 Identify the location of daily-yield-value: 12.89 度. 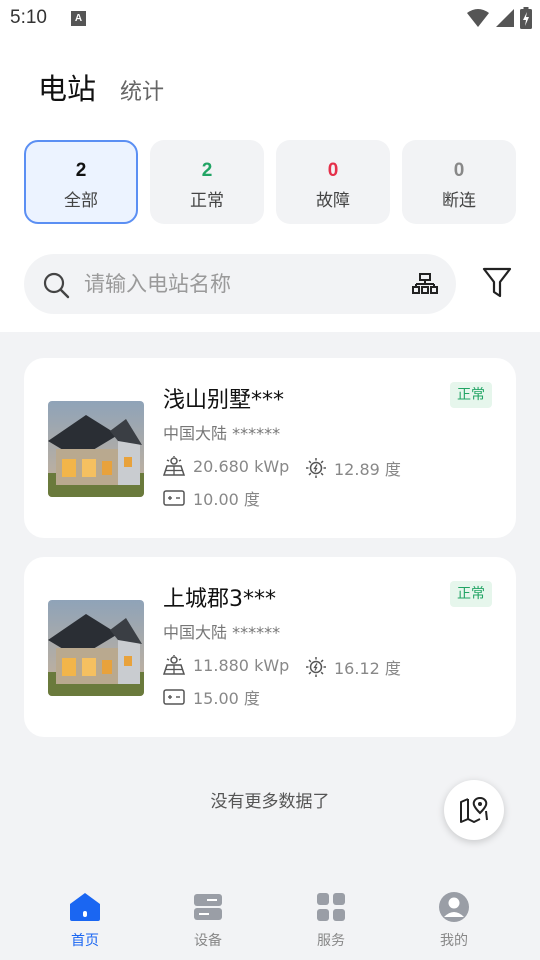
(367, 469).